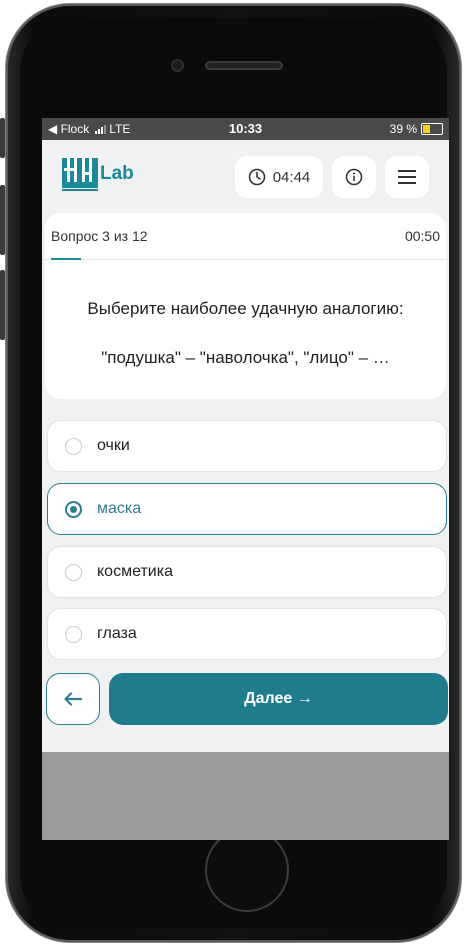 The image size is (467, 947). I want to click on option-label: маска, so click(119, 508).